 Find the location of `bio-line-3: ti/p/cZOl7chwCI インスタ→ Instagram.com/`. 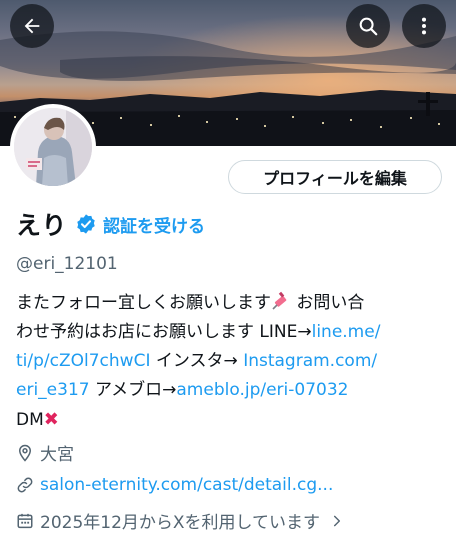

bio-line-3: ti/p/cZOl7chwCI インスタ→ Instagram.com/ is located at coordinates (231, 361).